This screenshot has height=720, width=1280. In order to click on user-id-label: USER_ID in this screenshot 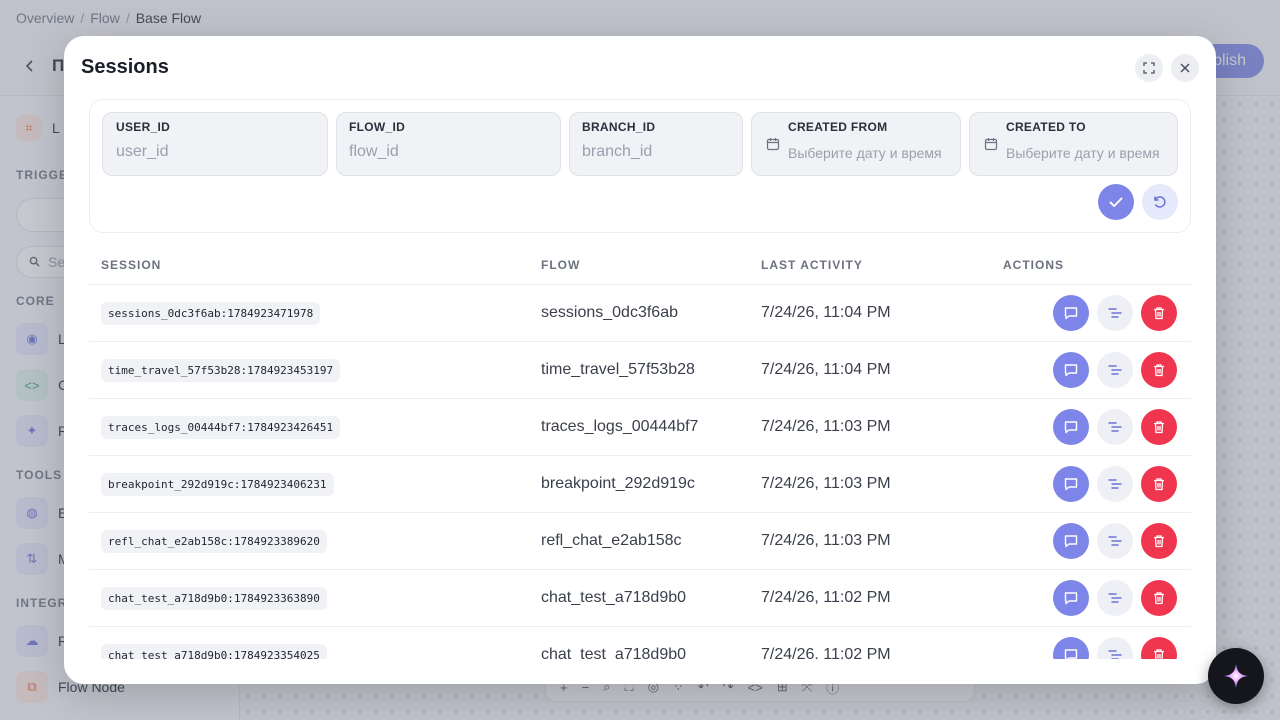, I will do `click(143, 127)`.